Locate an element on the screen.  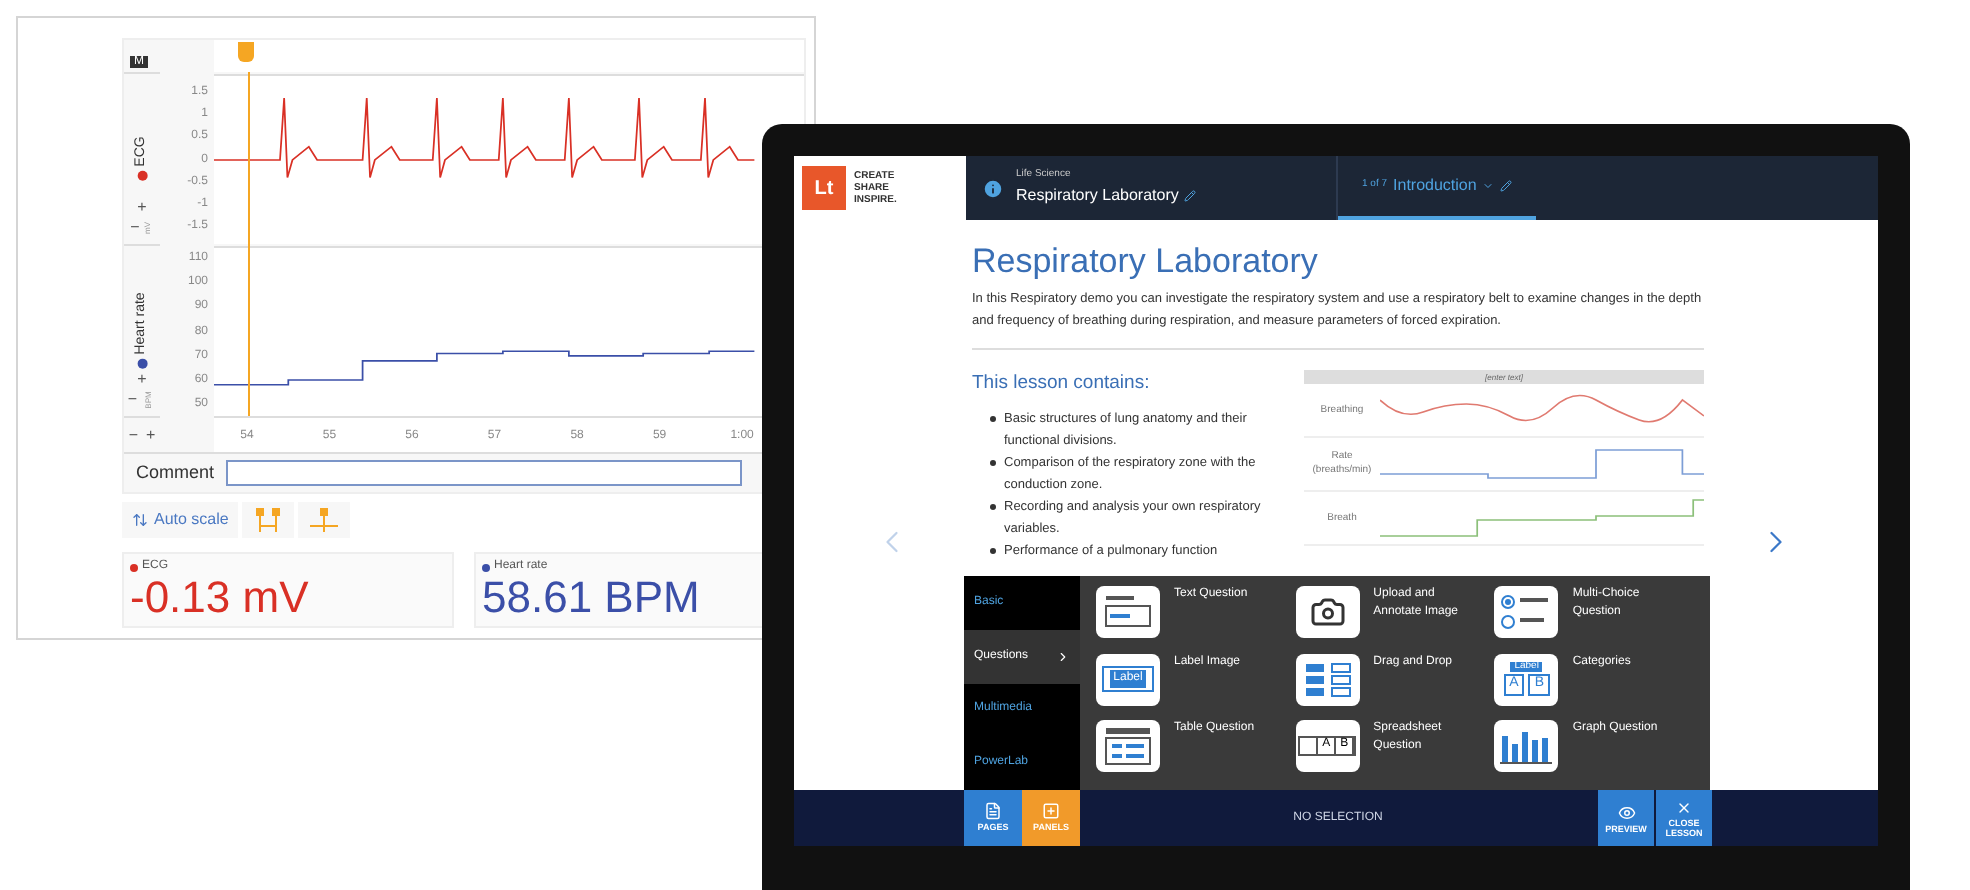
dual-cursor-button is located at coordinates (268, 520).